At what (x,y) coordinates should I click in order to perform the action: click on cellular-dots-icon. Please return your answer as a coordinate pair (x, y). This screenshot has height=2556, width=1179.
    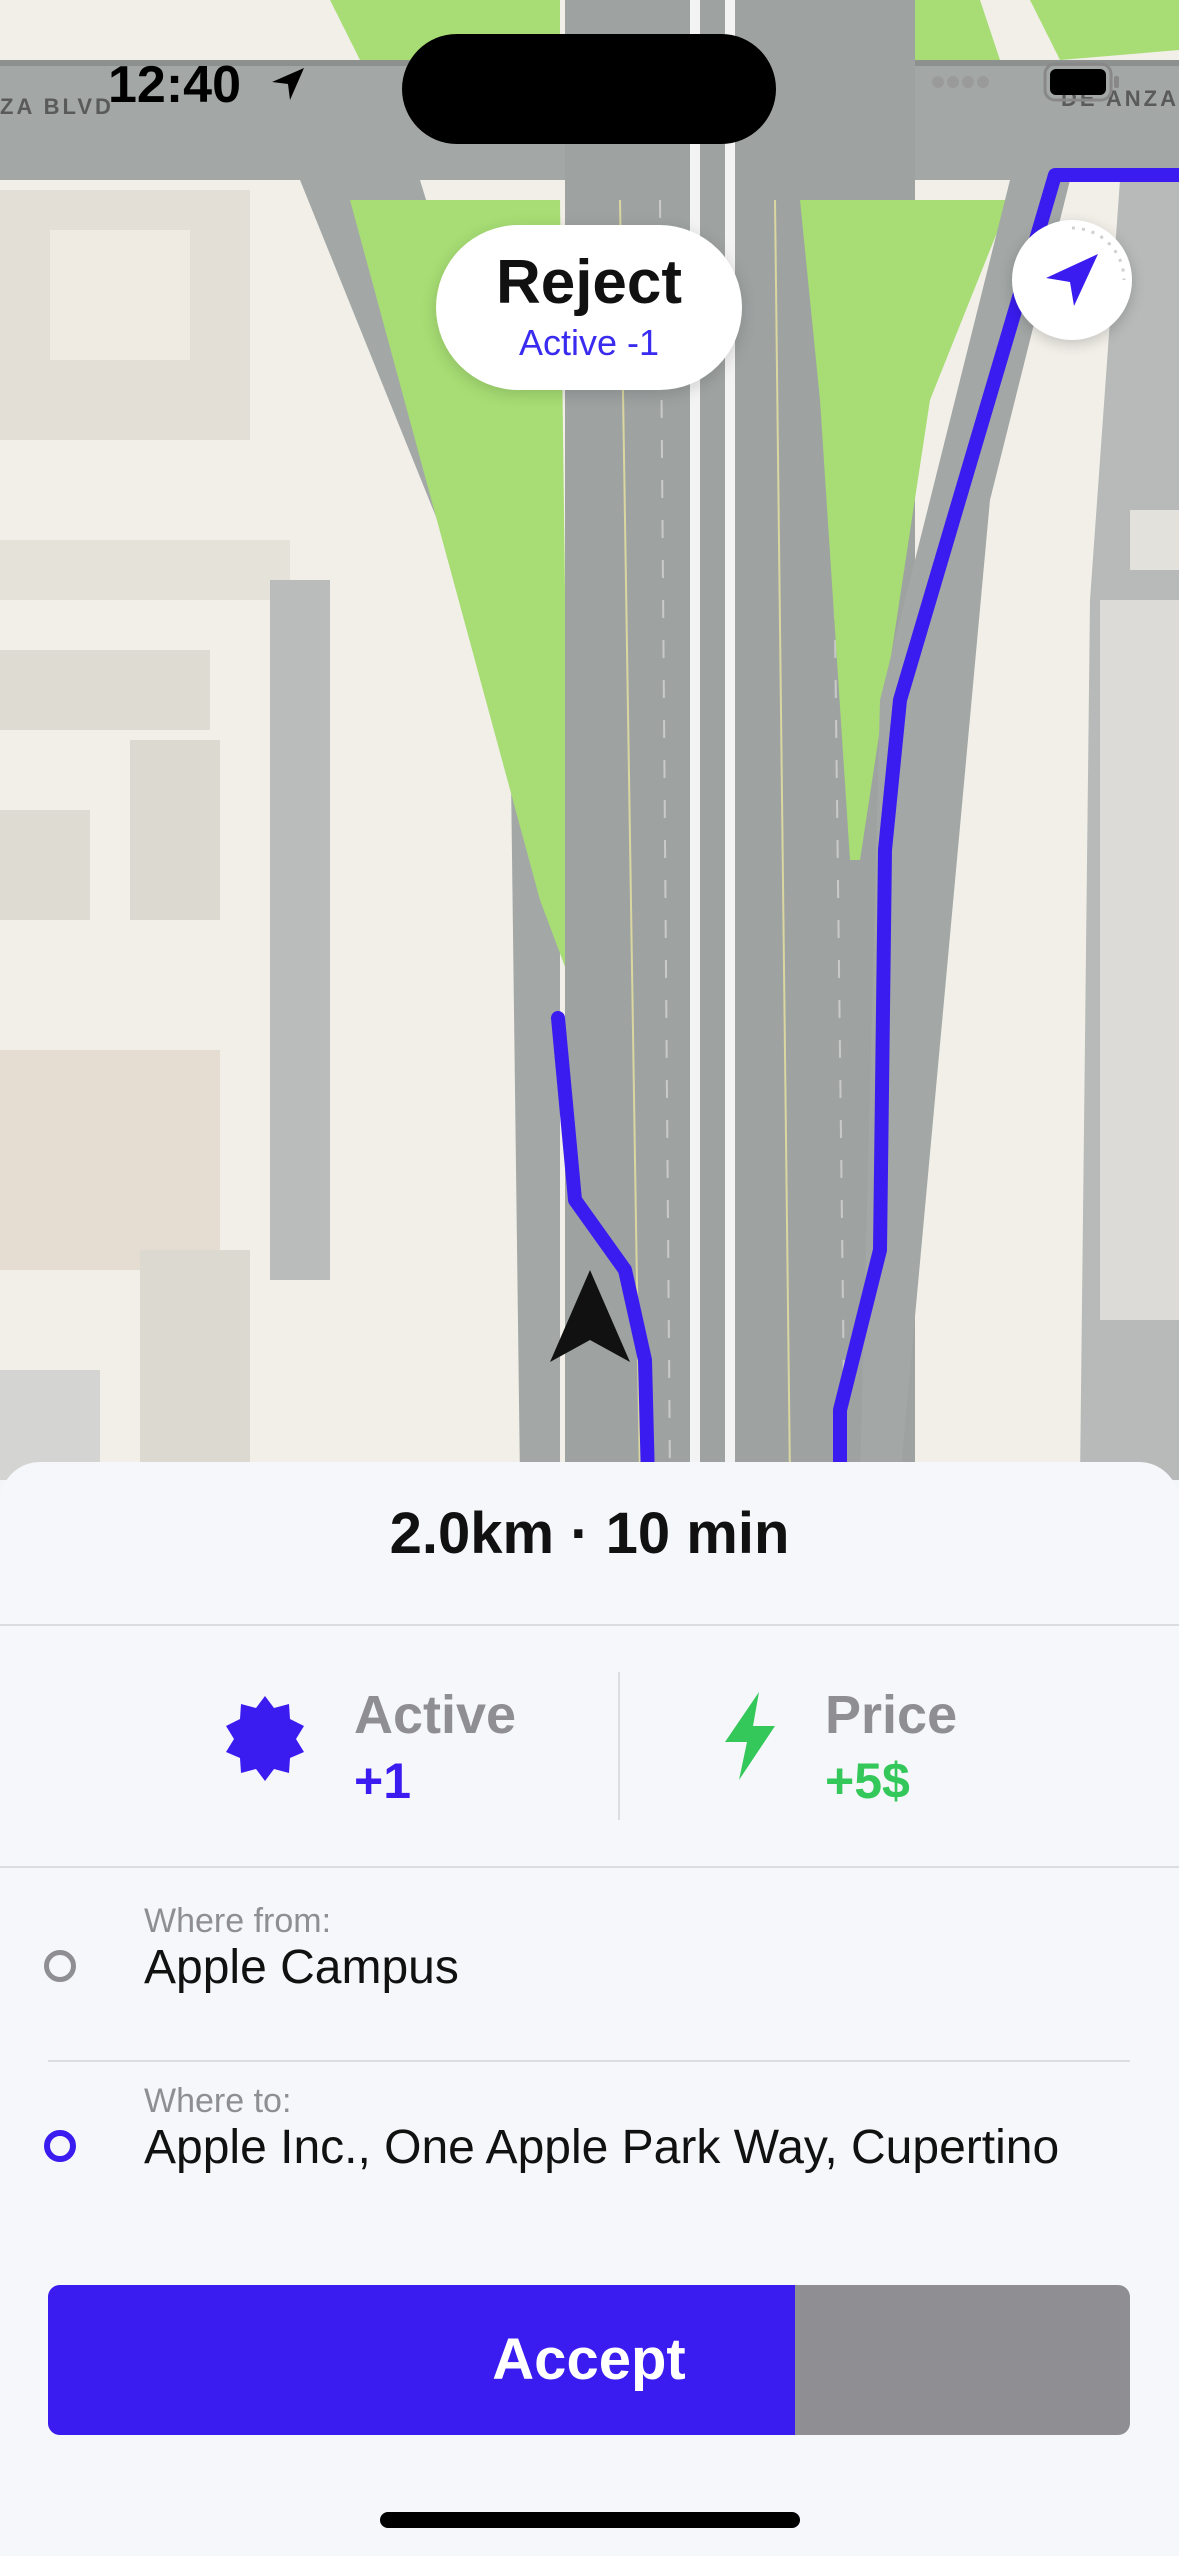
    Looking at the image, I should click on (961, 84).